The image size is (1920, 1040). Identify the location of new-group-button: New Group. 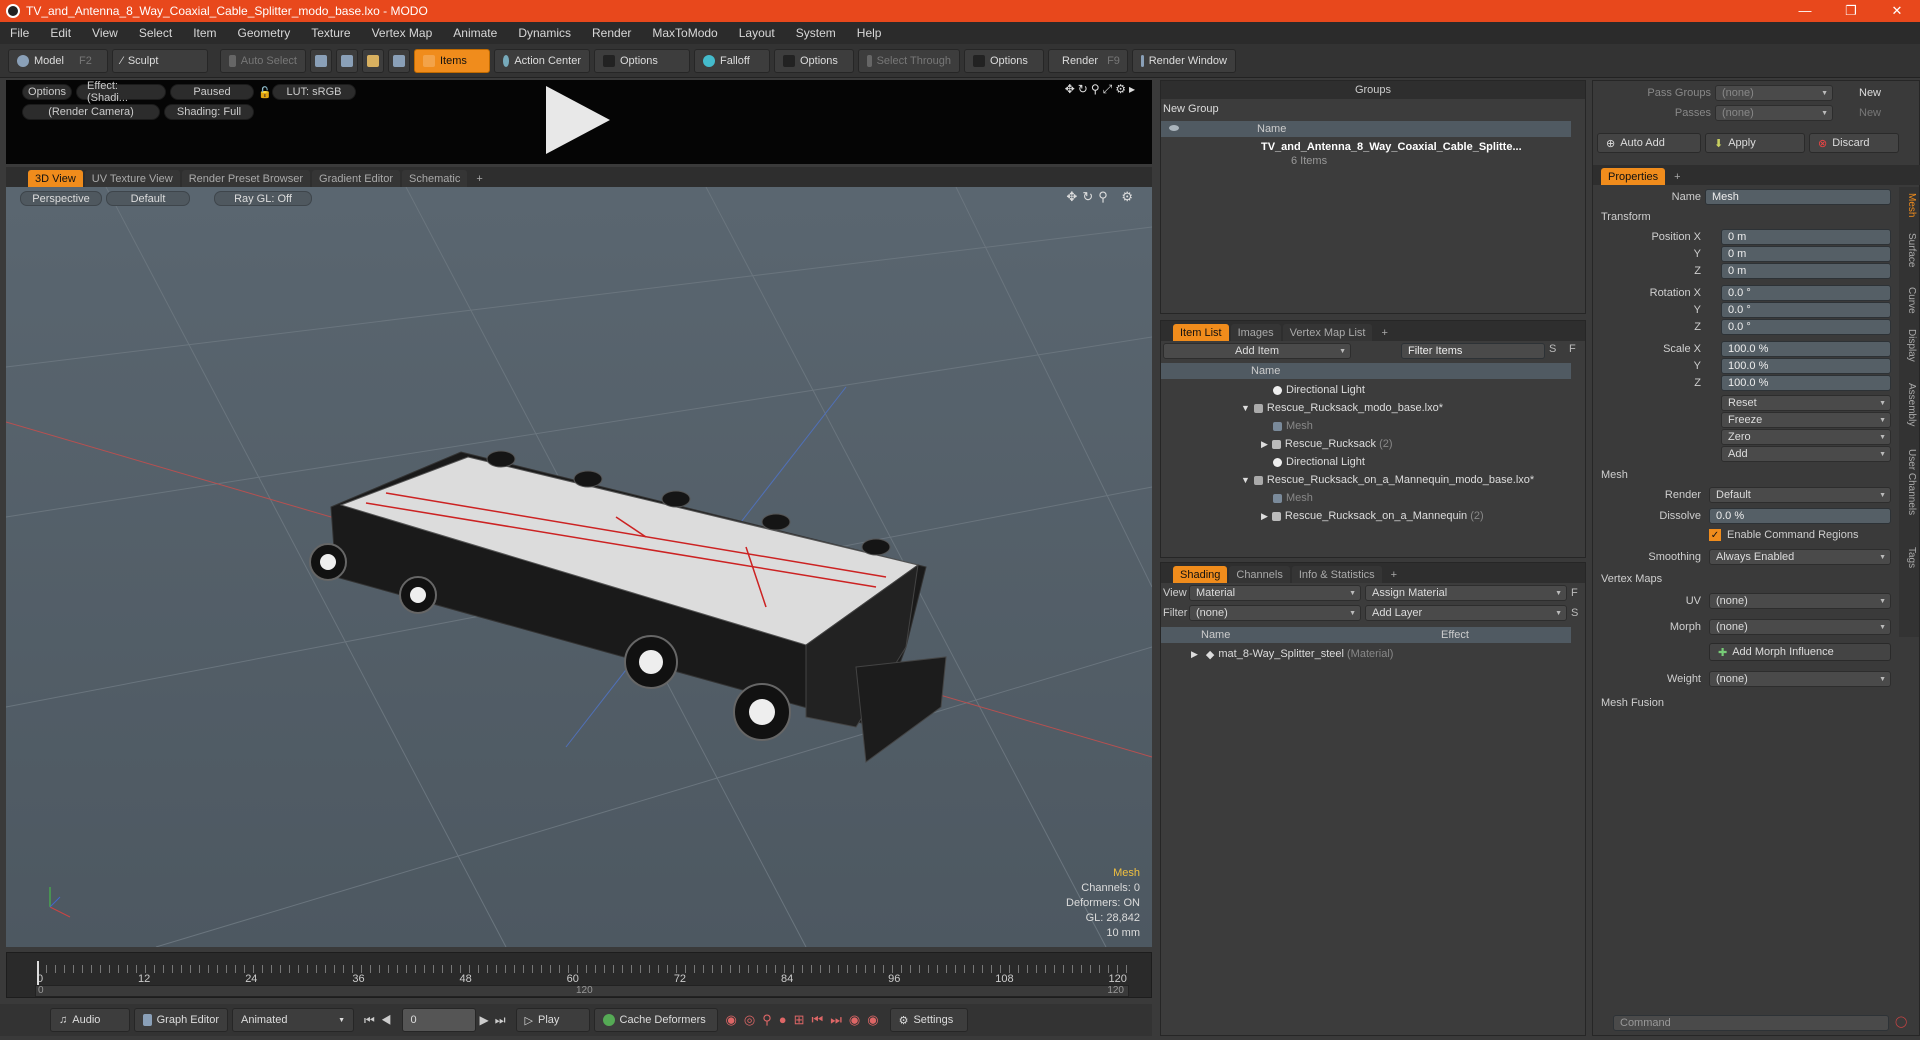
(1191, 109).